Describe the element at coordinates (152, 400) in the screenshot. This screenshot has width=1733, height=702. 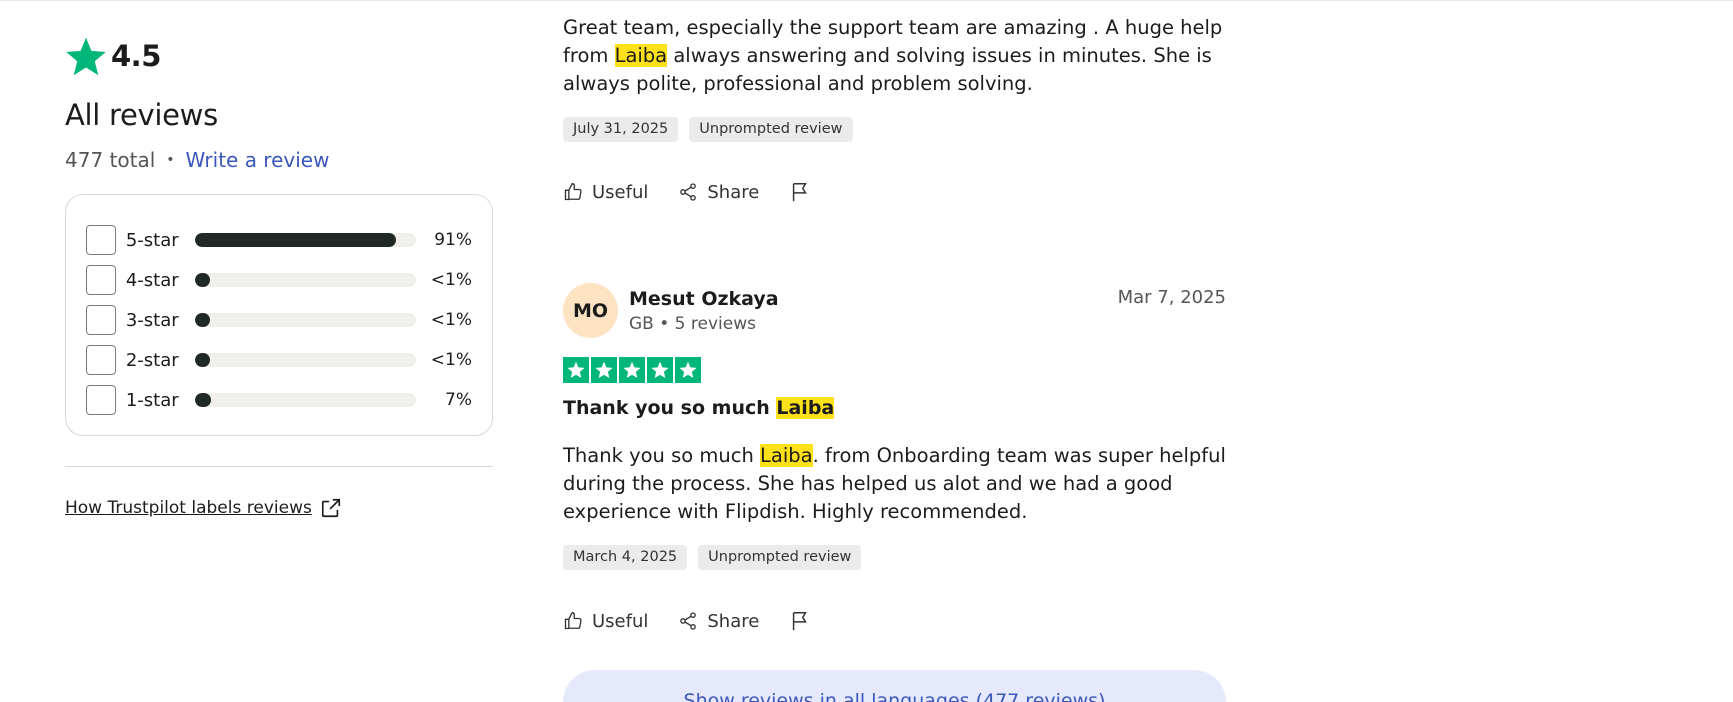
I see `star-label: 1-star` at that location.